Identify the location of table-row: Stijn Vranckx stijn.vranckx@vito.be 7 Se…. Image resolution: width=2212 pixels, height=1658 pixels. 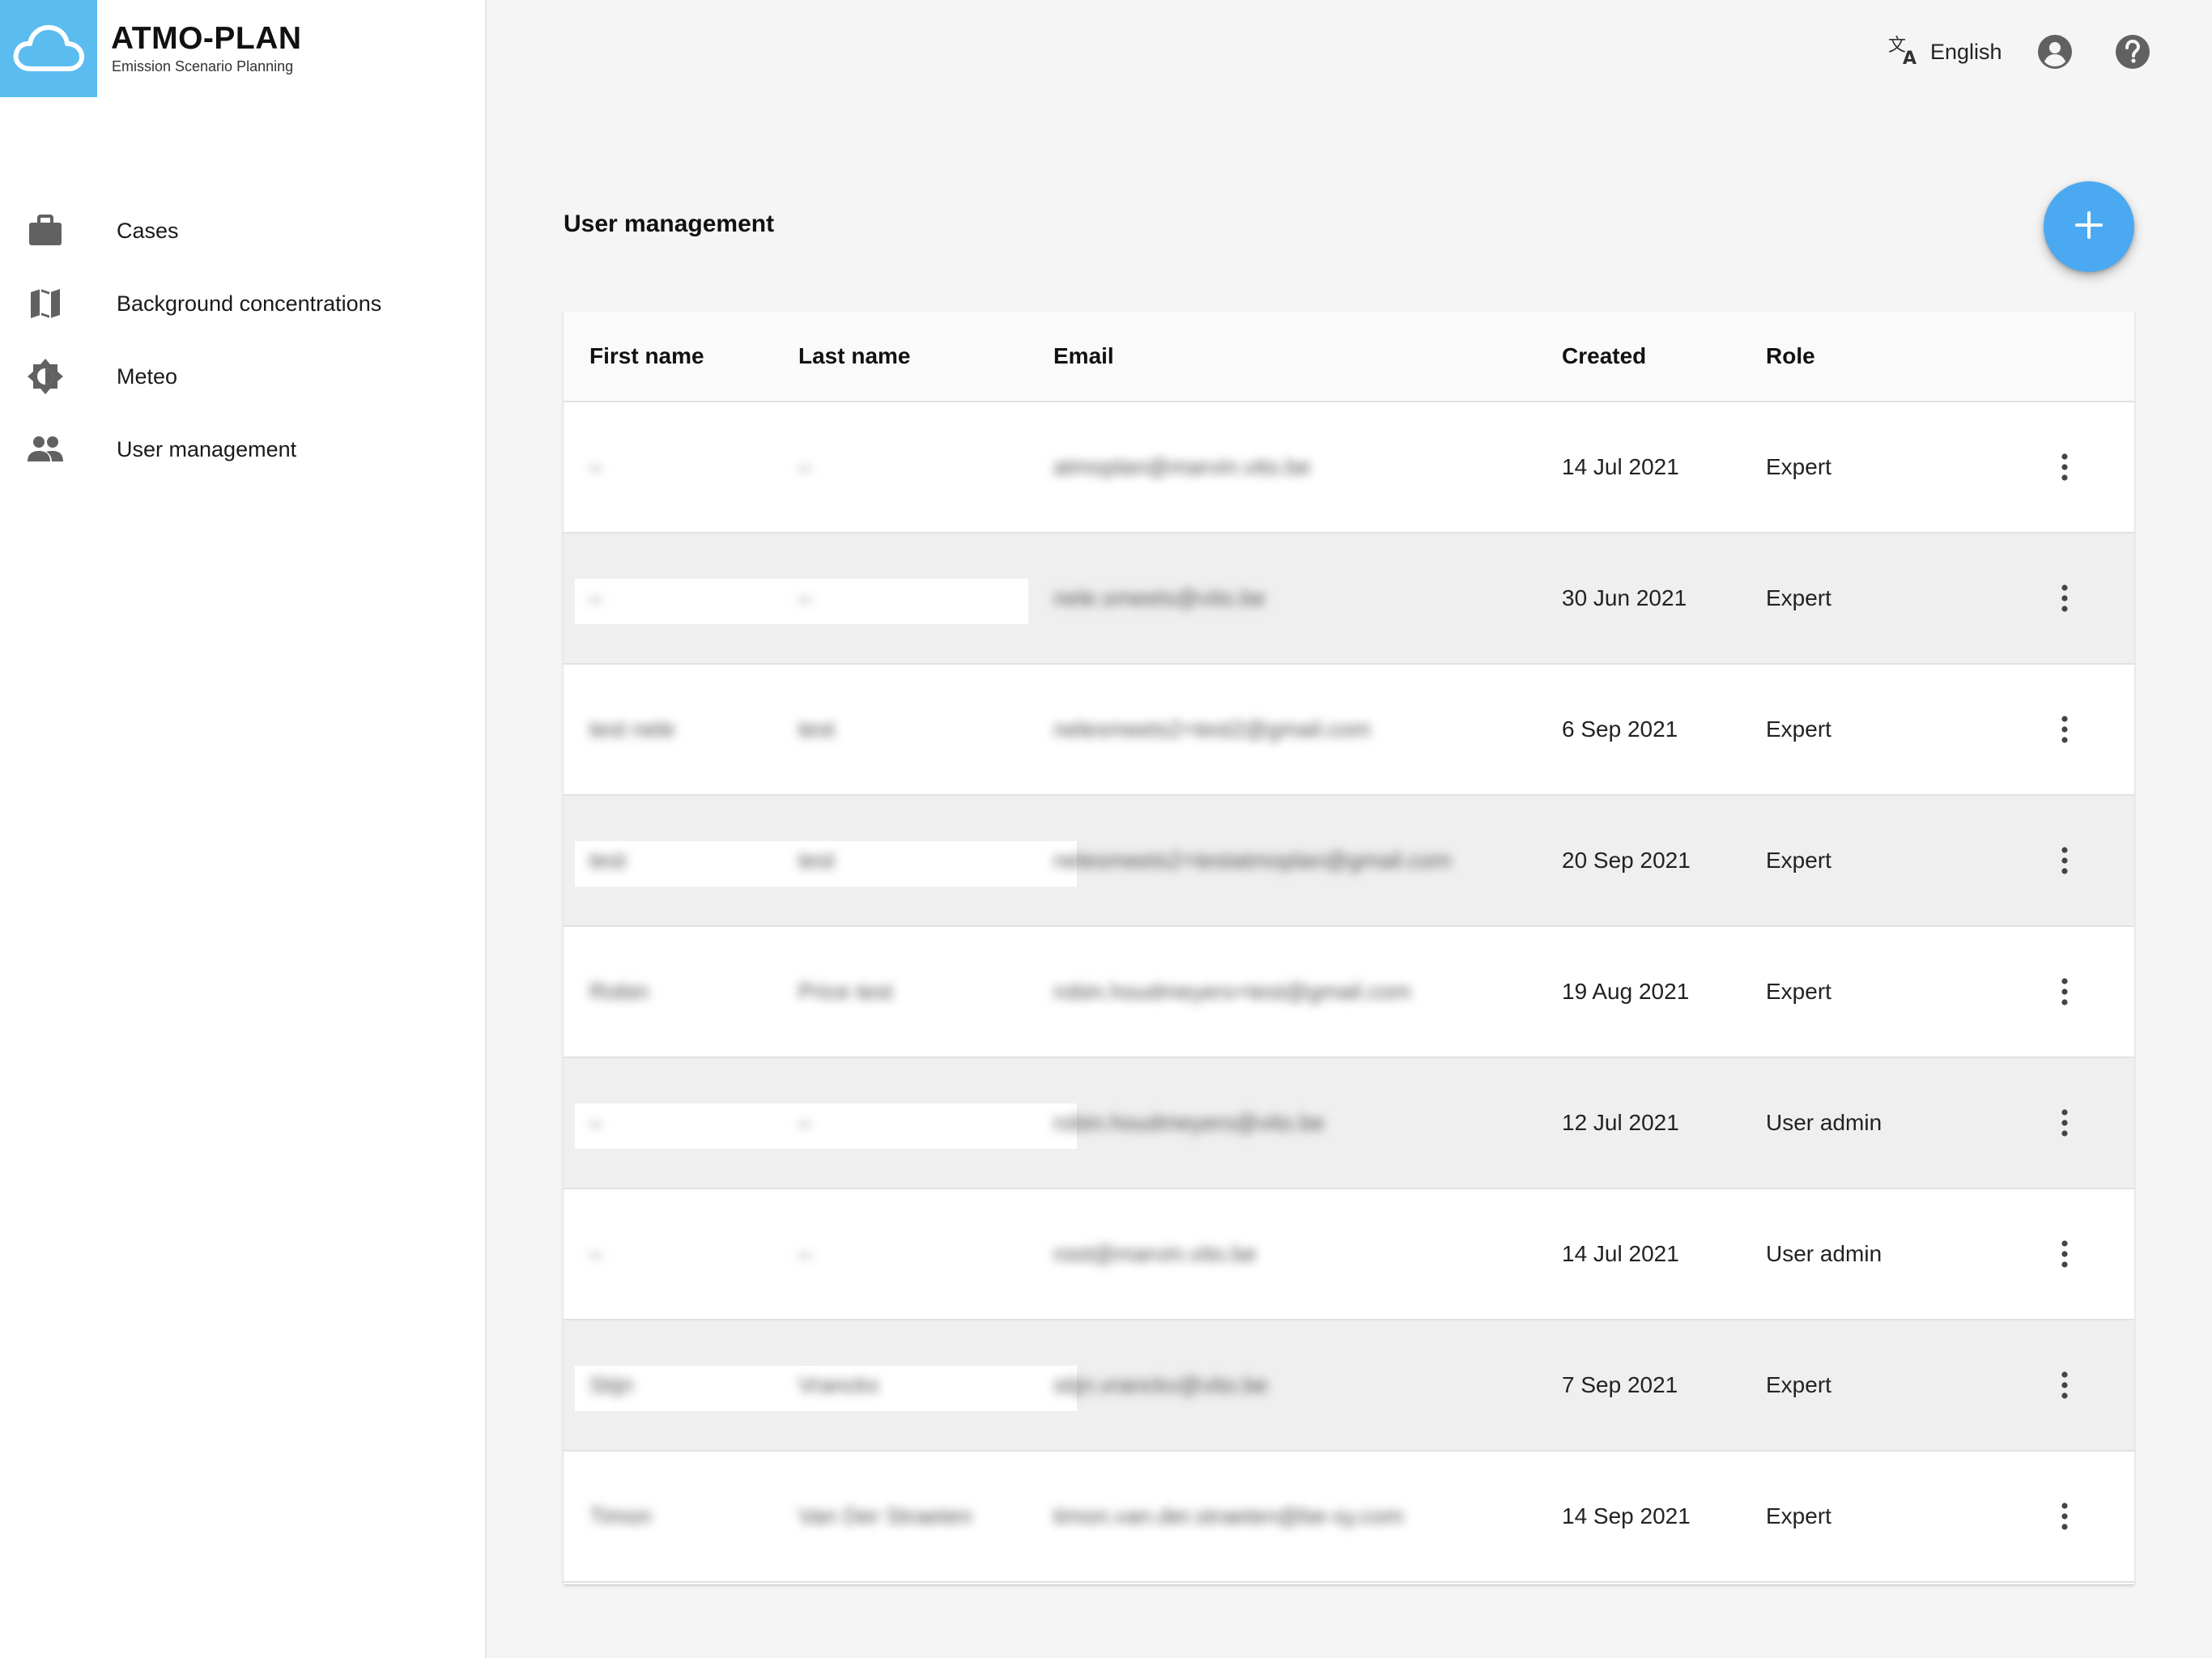
(1349, 1386).